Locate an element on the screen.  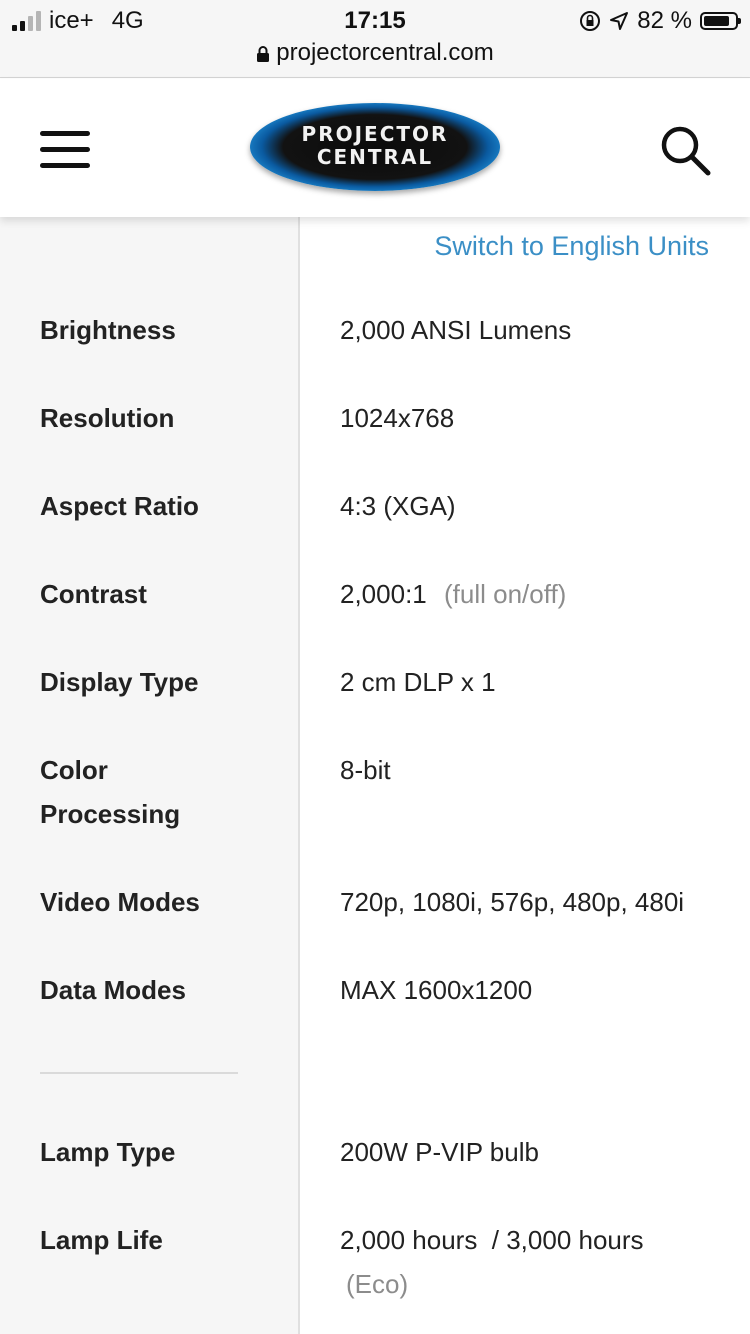
spec-value-group: 2,000:1 (full on/off) is located at coordinates (535, 594).